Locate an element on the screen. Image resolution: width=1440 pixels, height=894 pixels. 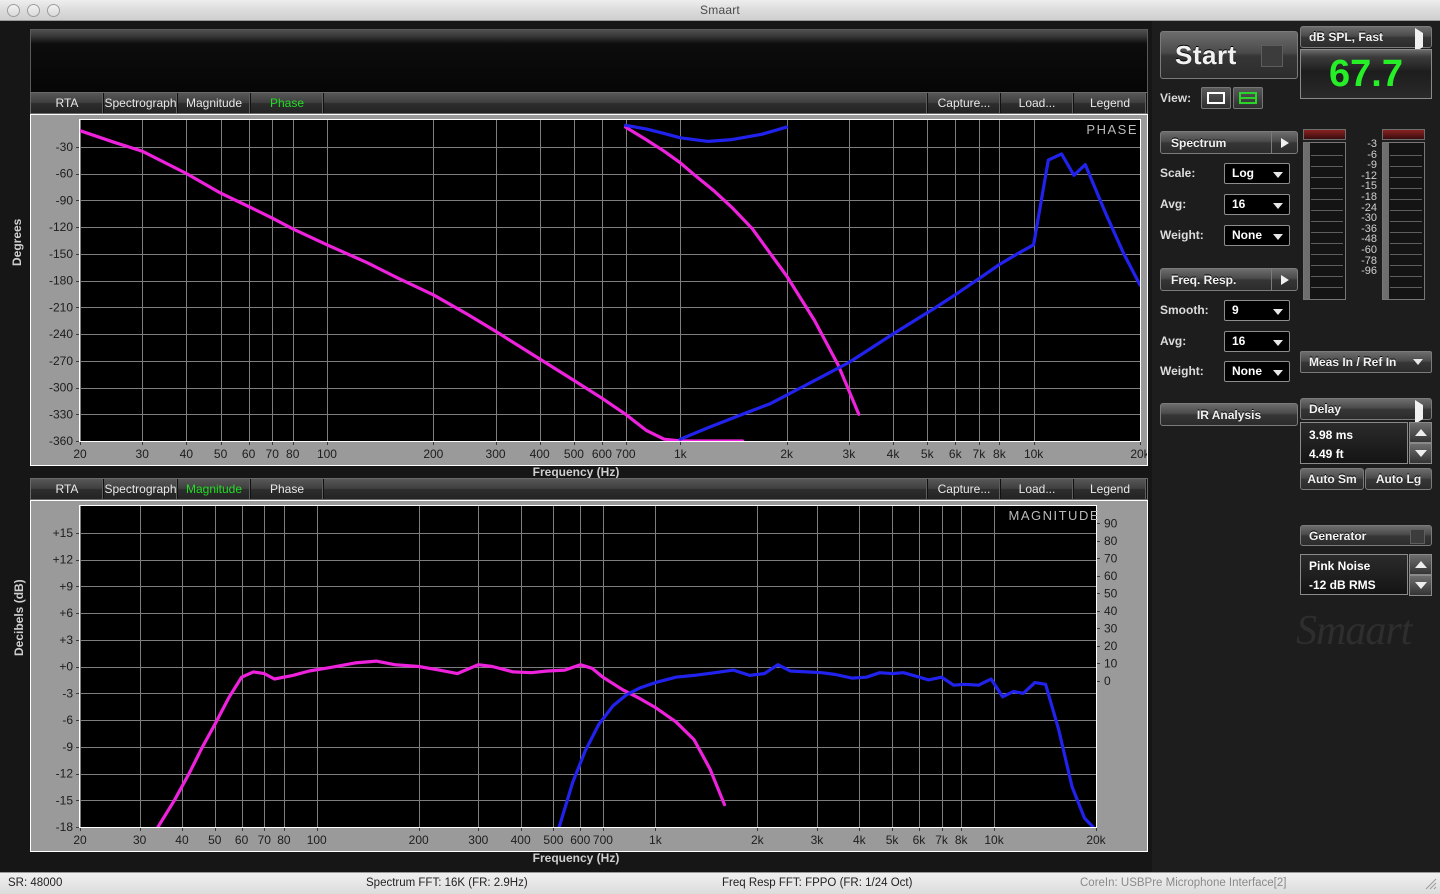
y-tick-label: -6 is located at coordinates (67, 720).